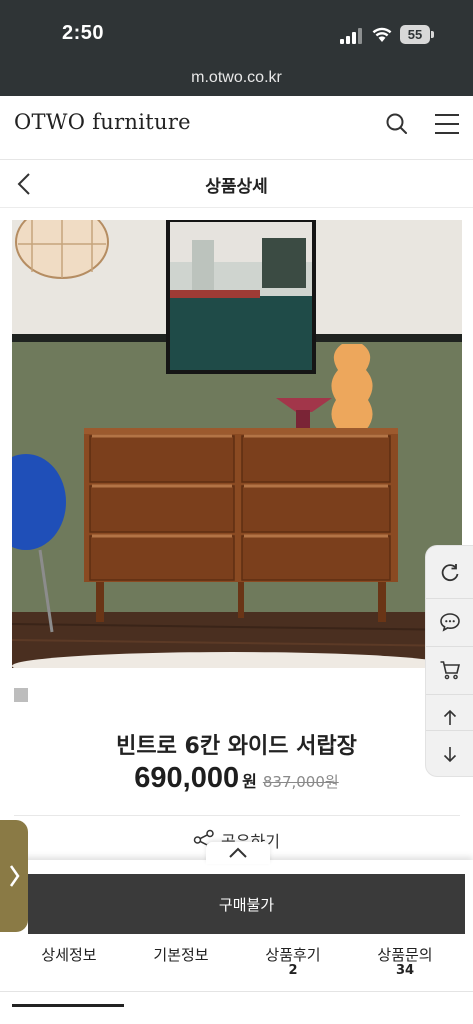 Image resolution: width=473 pixels, height=1024 pixels. I want to click on buy-button: 구매불가, so click(246, 904).